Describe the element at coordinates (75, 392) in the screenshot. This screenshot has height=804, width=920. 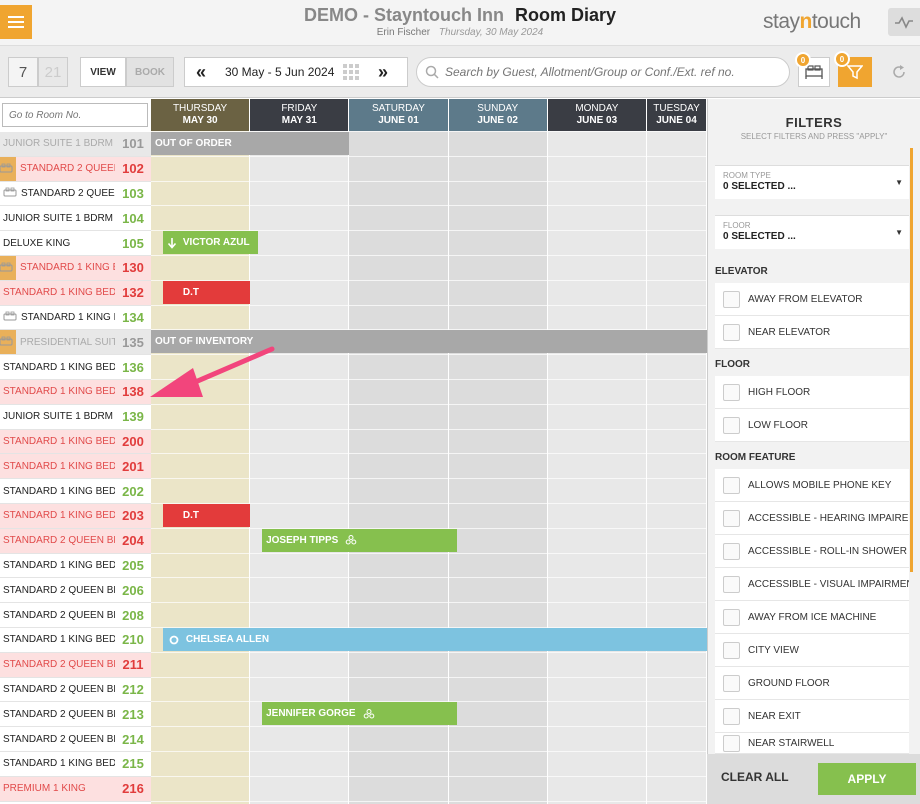
I see `room-row: STANDARD 1 KING BED 138` at that location.